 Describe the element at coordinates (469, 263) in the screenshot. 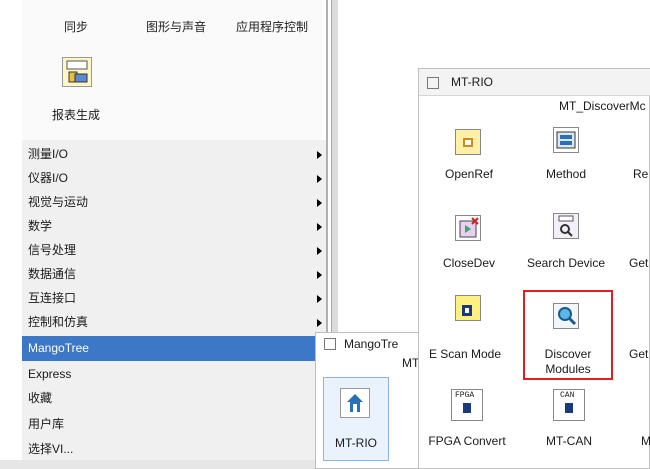

I see `closedev-label: CloseDev` at that location.